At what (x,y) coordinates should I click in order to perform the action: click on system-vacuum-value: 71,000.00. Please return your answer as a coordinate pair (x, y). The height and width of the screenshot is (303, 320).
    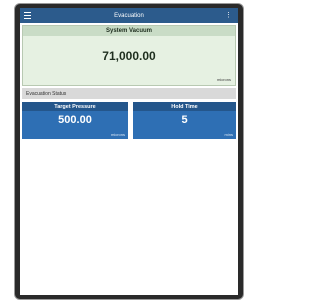
    Looking at the image, I should click on (129, 56).